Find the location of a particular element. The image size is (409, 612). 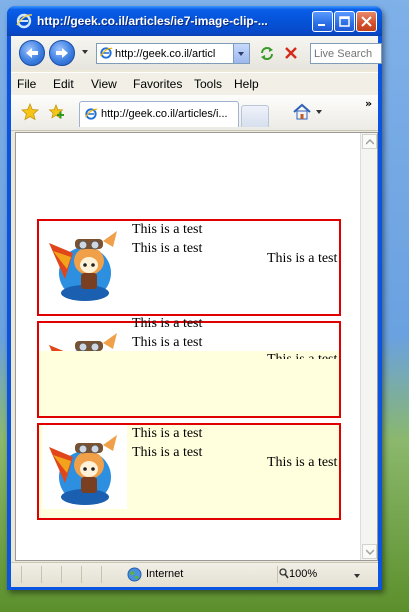

close-button is located at coordinates (366, 21).